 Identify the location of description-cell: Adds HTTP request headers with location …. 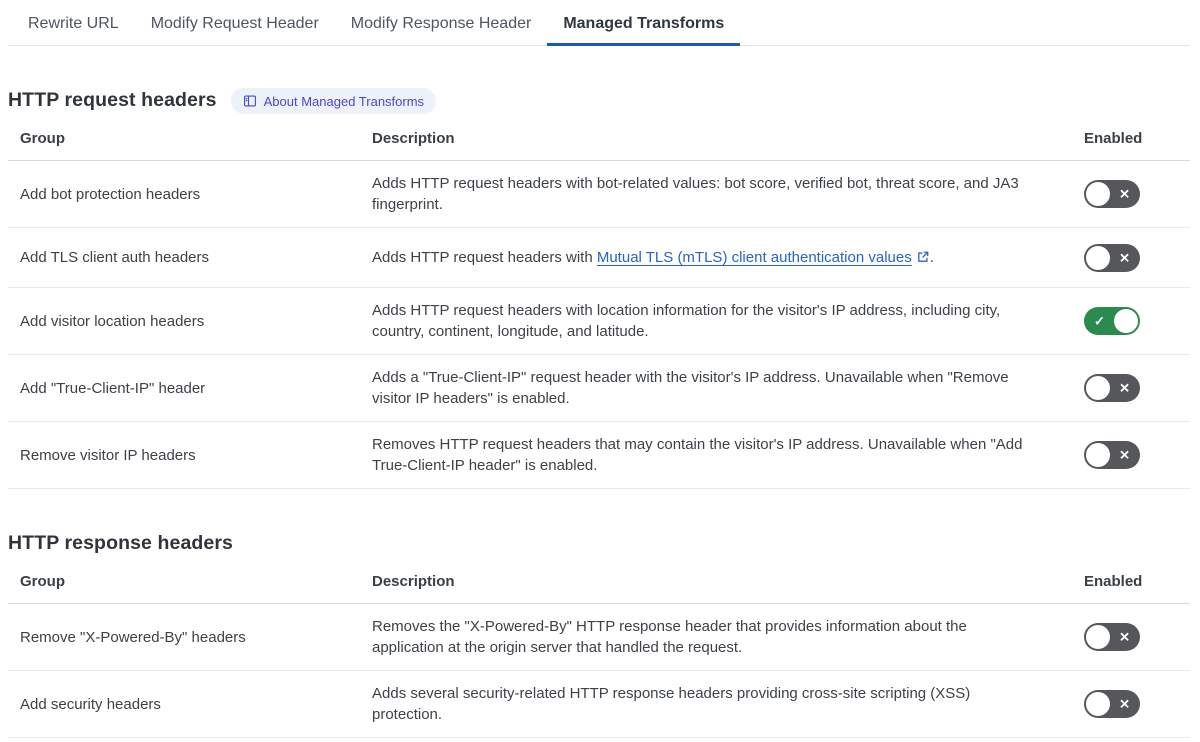
(716, 321).